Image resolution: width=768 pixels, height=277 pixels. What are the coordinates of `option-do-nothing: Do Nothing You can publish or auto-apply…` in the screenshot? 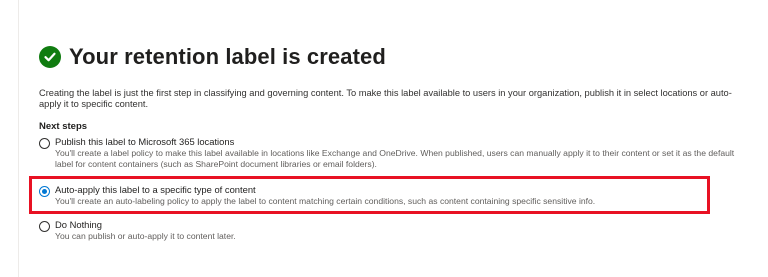 It's located at (392, 230).